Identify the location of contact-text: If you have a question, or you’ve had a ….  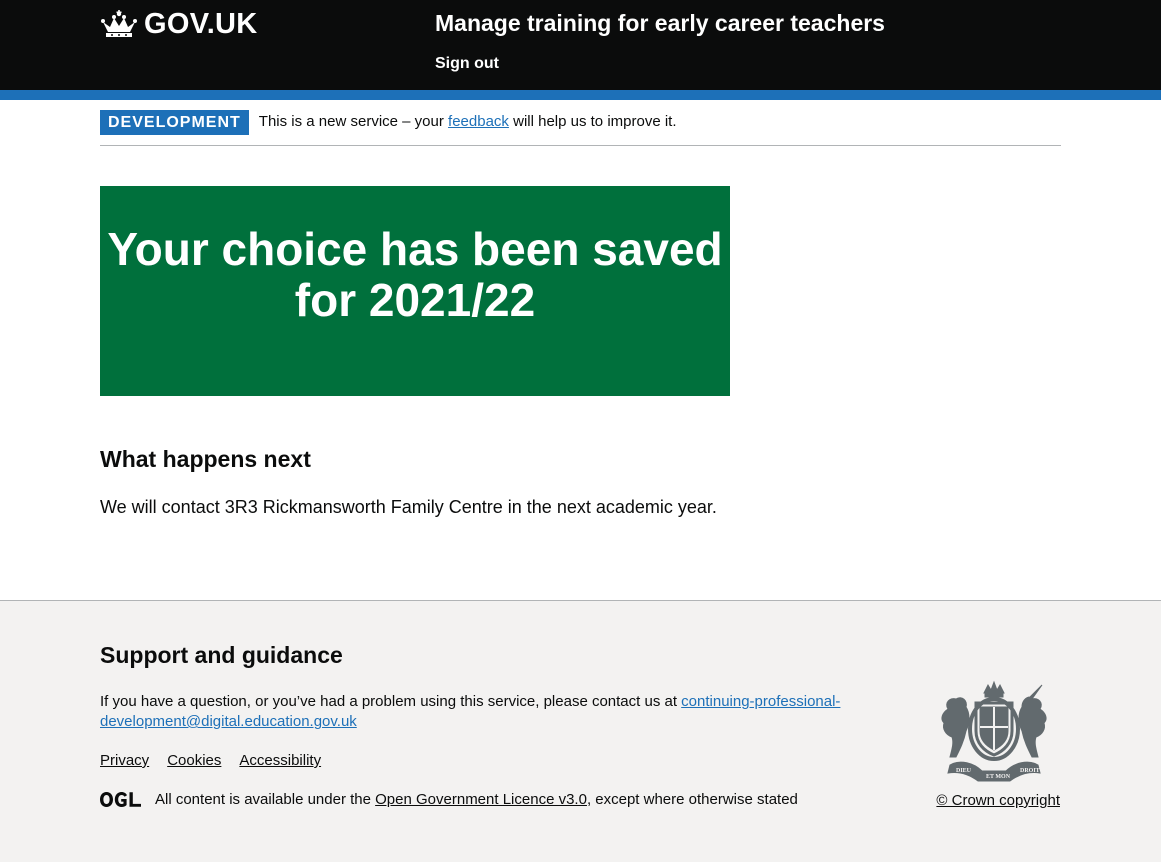
(391, 701).